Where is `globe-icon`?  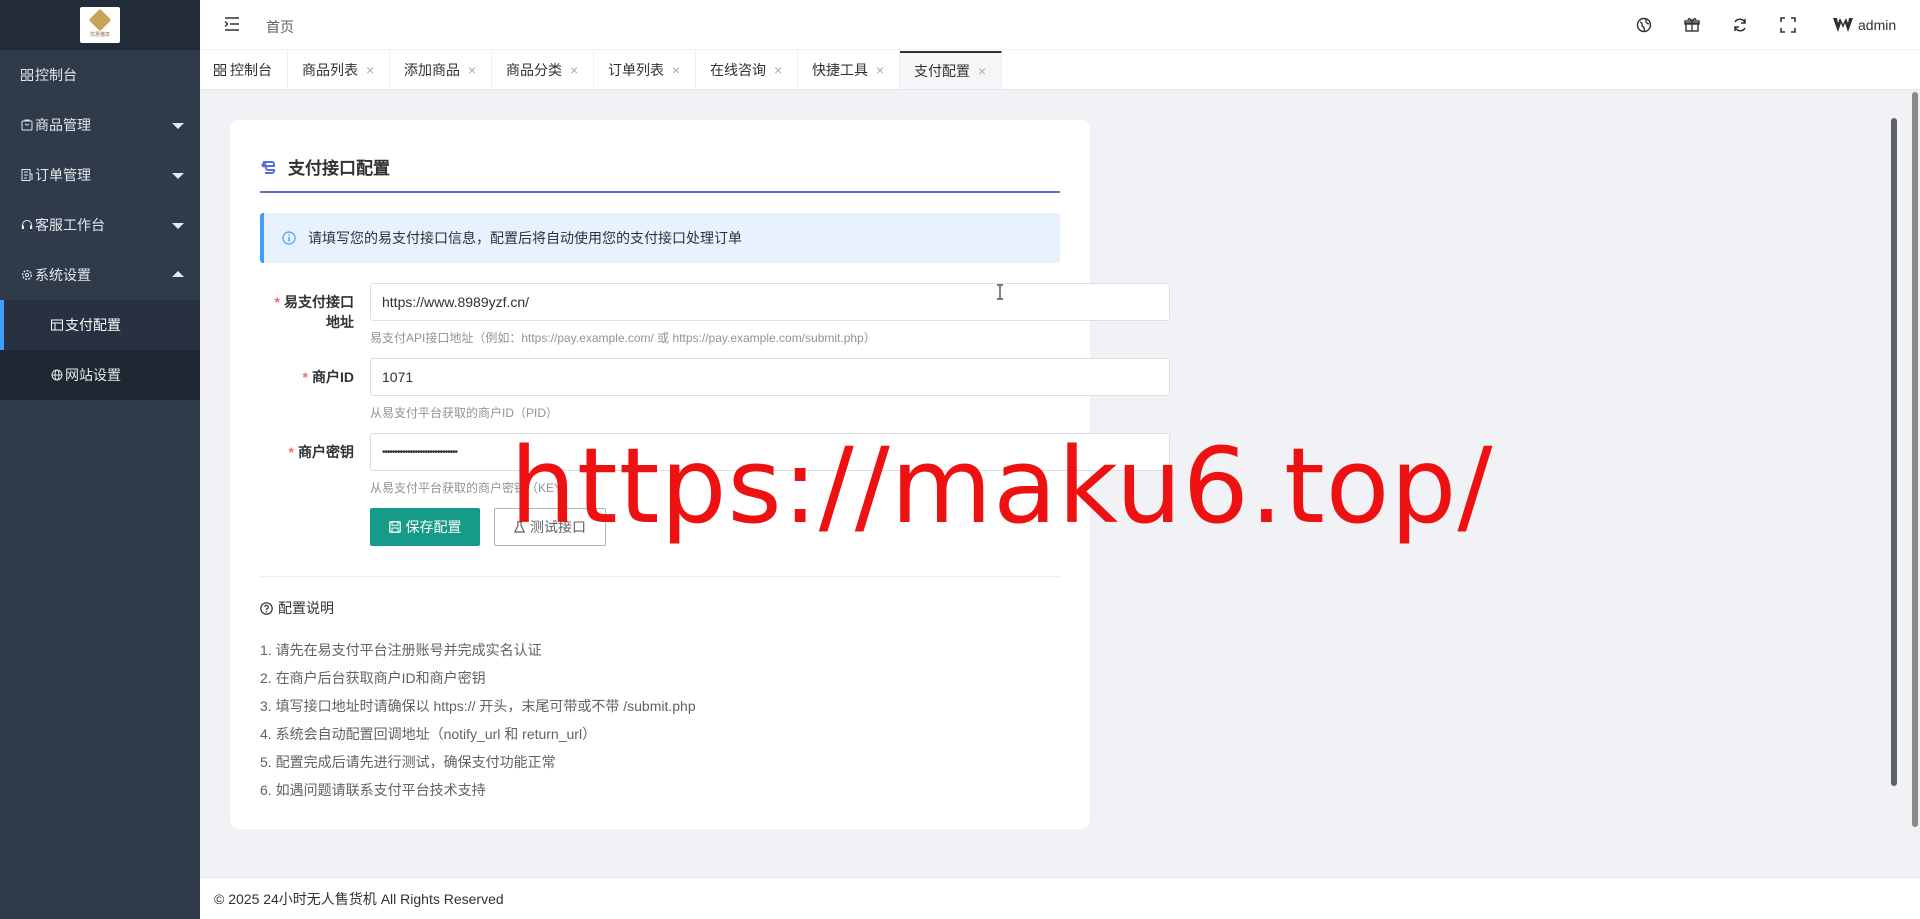
globe-icon is located at coordinates (57, 375).